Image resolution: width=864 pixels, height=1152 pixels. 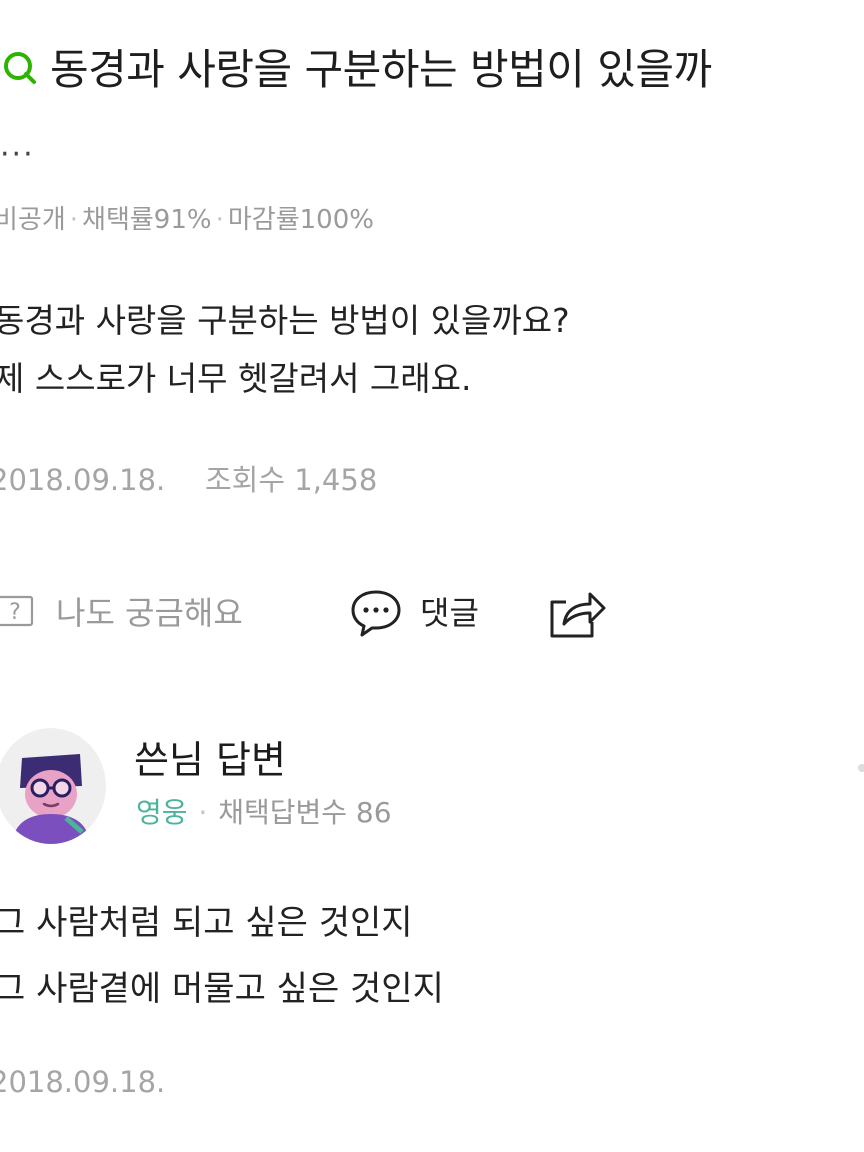 What do you see at coordinates (33, 220) in the screenshot?
I see `visibility-label: 비공개` at bounding box center [33, 220].